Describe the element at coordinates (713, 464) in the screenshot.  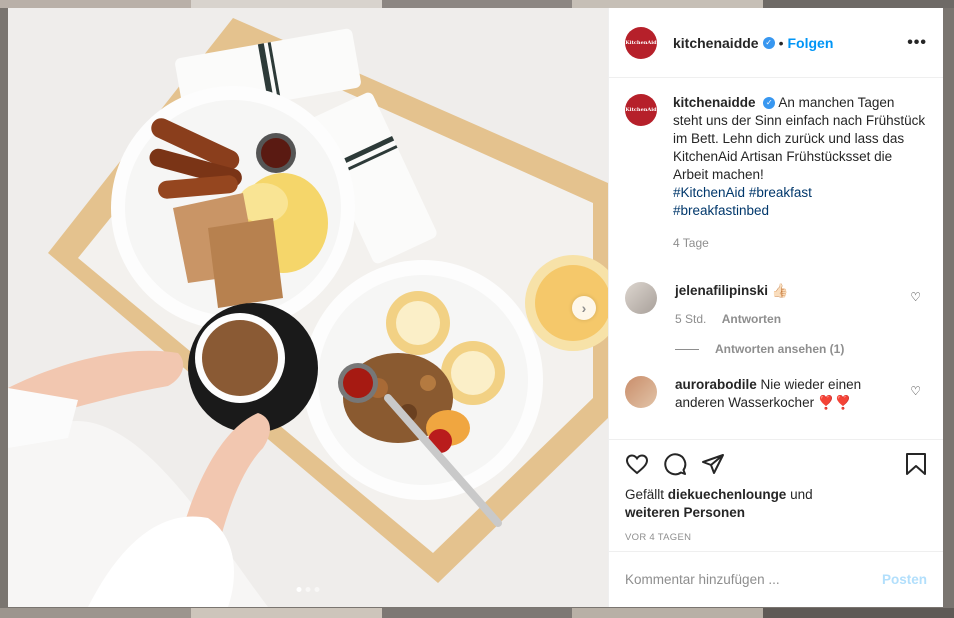
I see `share-icon` at that location.